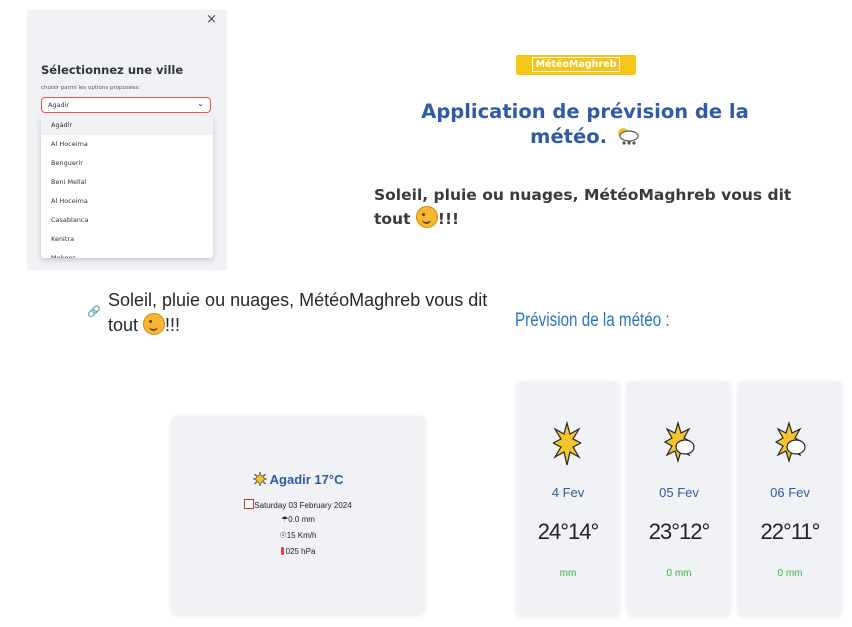  What do you see at coordinates (283, 535) in the screenshot?
I see `wind-icon: ☉` at bounding box center [283, 535].